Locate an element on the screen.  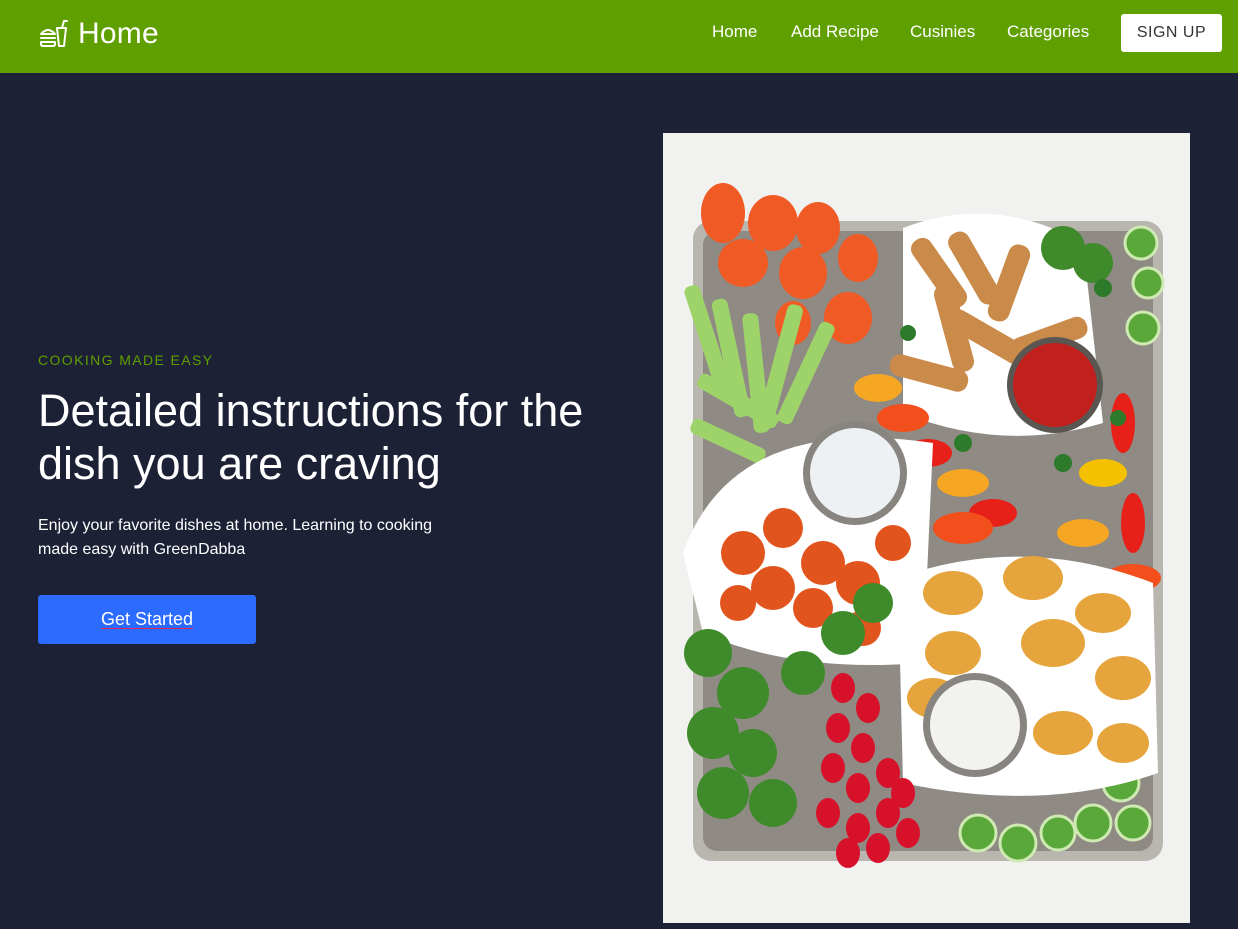
nav-link-categories: Categories is located at coordinates (1048, 32).